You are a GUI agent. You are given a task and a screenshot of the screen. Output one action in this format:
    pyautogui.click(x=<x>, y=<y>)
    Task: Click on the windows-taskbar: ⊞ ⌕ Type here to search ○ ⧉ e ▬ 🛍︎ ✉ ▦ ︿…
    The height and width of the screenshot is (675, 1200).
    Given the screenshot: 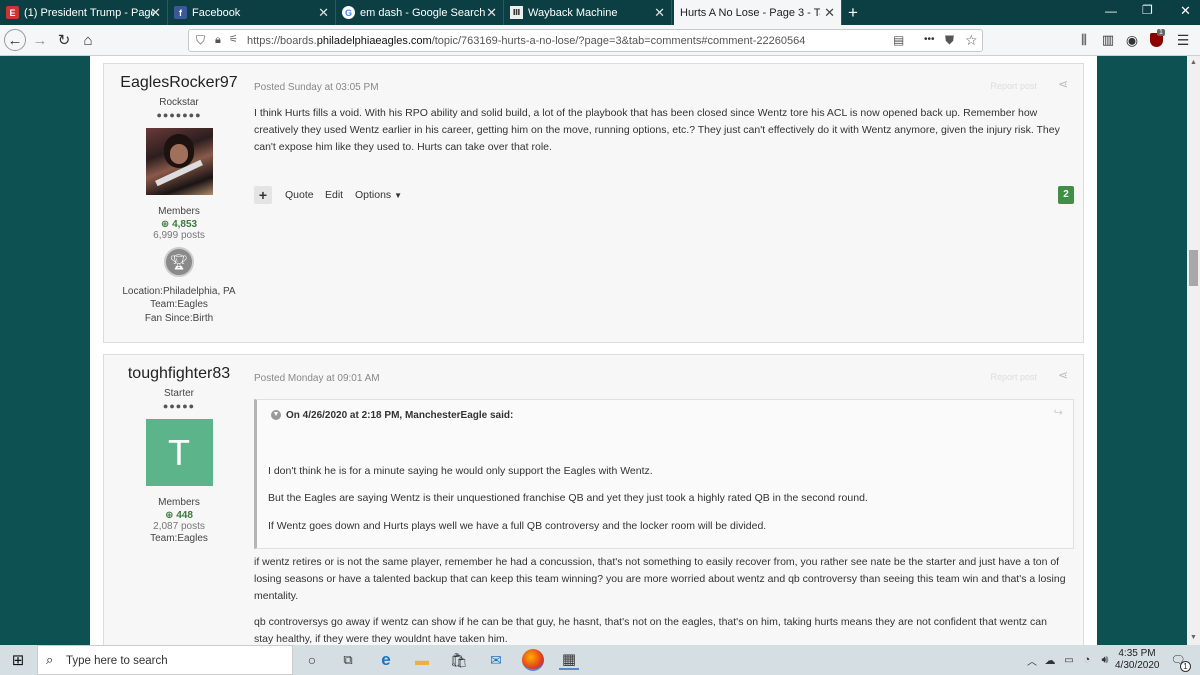 What is the action you would take?
    pyautogui.click(x=600, y=660)
    